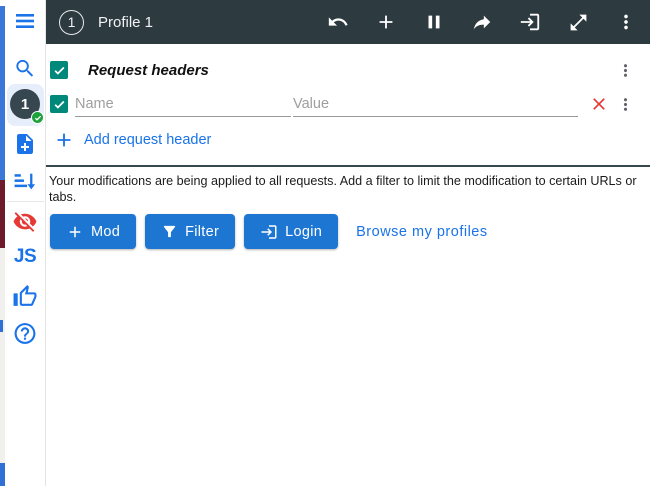  I want to click on add-mod-button: Mod, so click(93, 232).